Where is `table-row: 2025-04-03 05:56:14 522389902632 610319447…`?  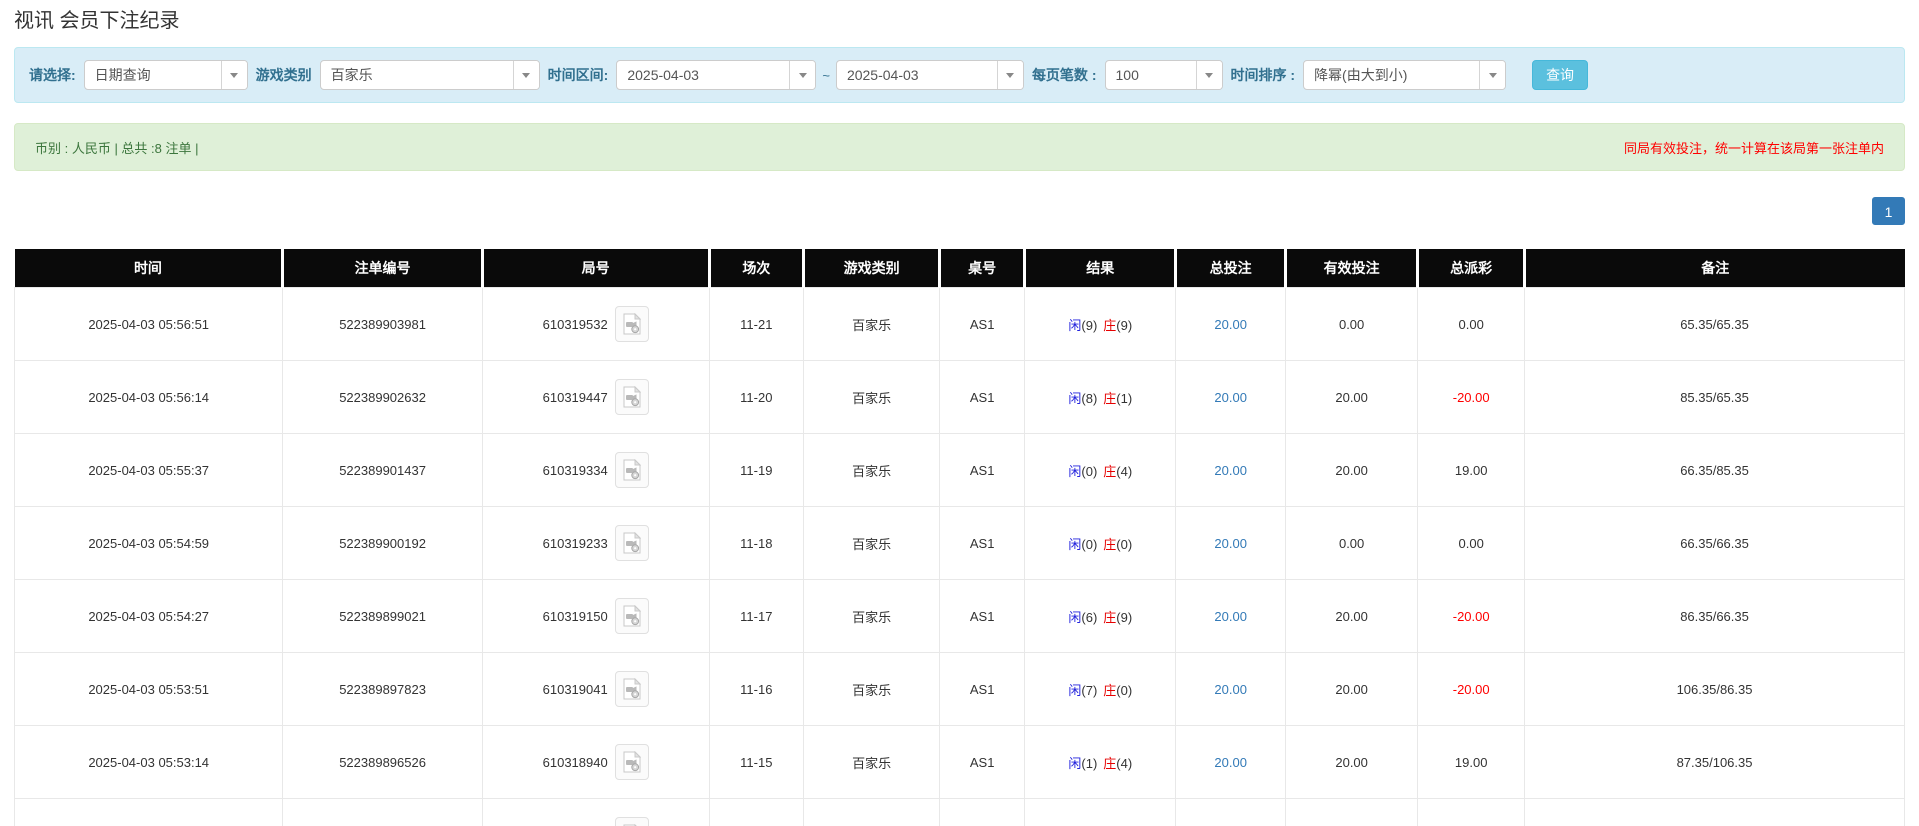 table-row: 2025-04-03 05:56:14 522389902632 610319447… is located at coordinates (959, 397).